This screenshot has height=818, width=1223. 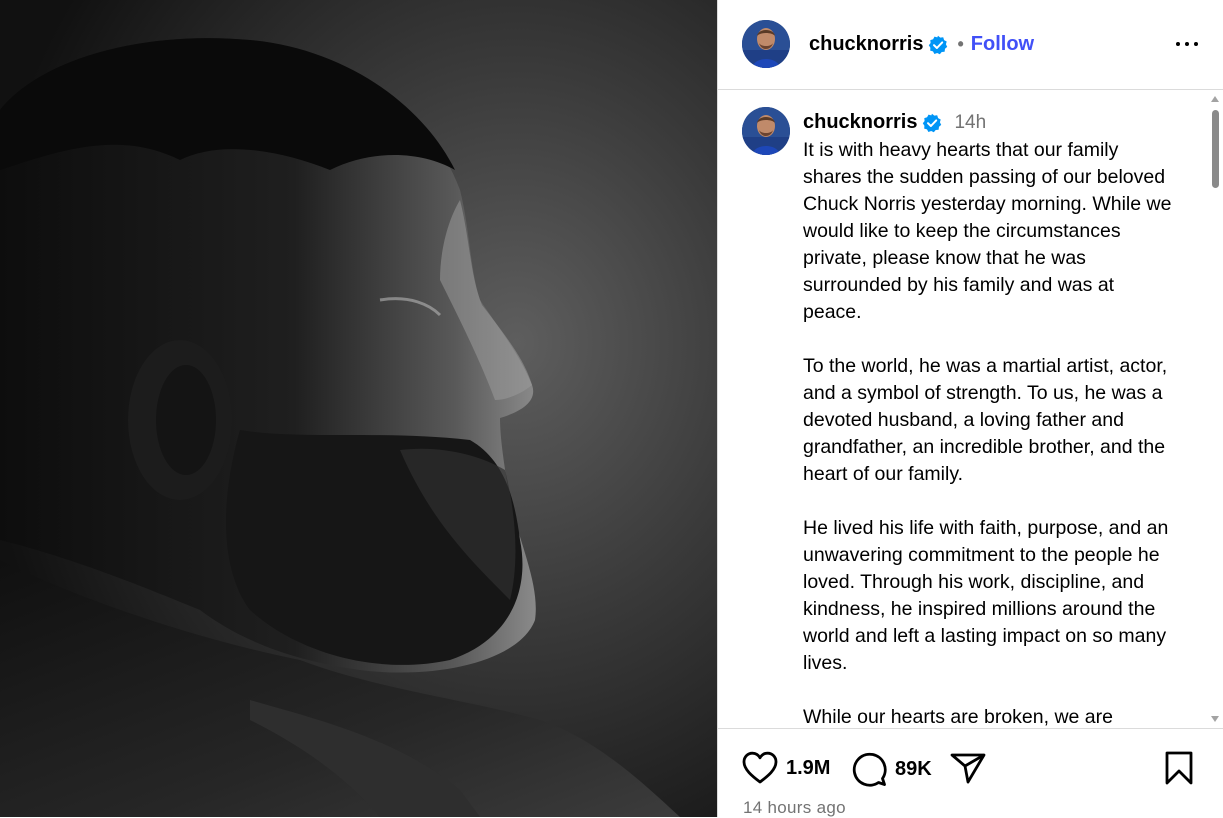 I want to click on scroll-up-arrow-icon, so click(x=1215, y=99).